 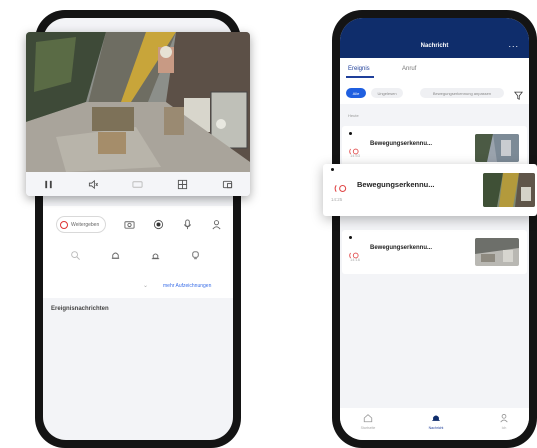 I want to click on page-title: Nachricht, so click(x=434, y=46).